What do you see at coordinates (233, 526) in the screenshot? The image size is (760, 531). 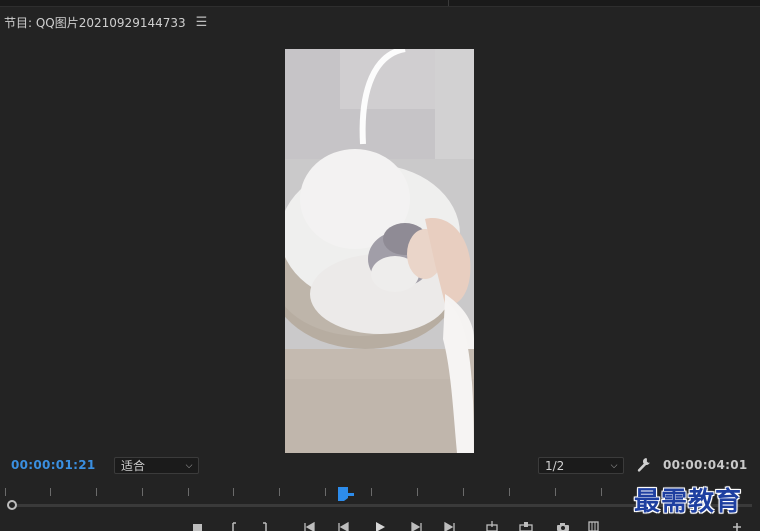 I see `mark-in-icon` at bounding box center [233, 526].